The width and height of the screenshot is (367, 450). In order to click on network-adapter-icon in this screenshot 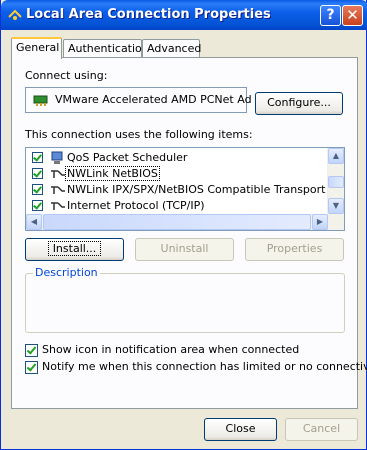, I will do `click(40, 100)`.